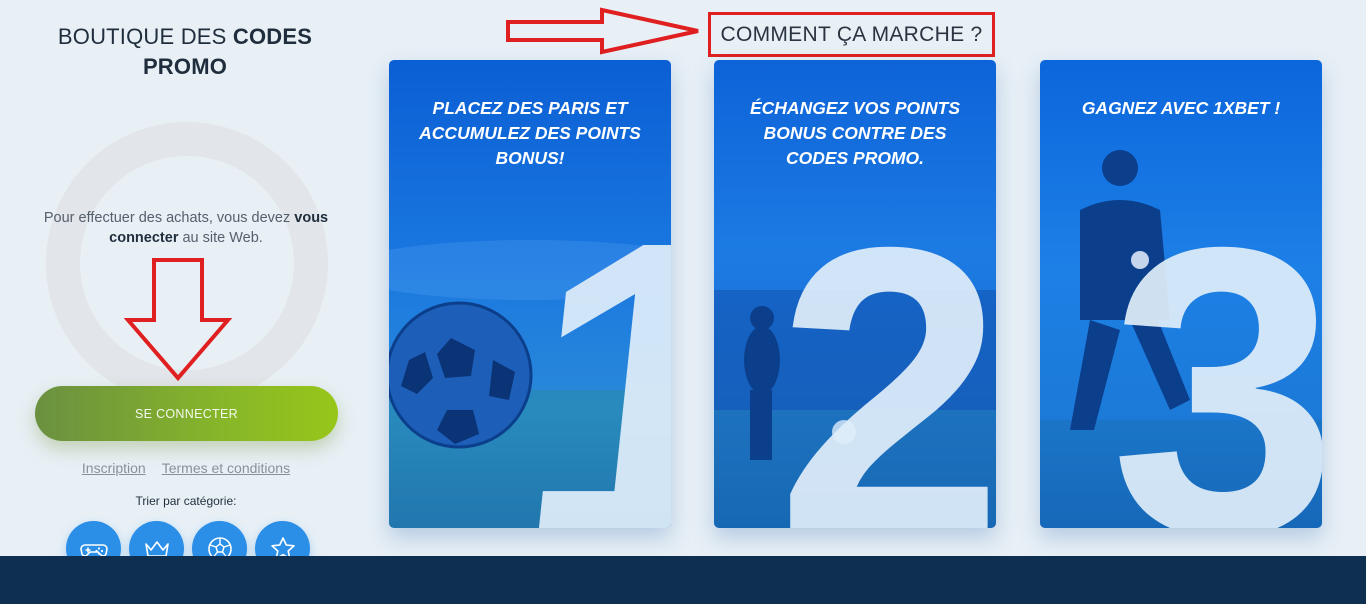  I want to click on shop-title: BOUTIQUE DES CODES PROMO, so click(185, 52).